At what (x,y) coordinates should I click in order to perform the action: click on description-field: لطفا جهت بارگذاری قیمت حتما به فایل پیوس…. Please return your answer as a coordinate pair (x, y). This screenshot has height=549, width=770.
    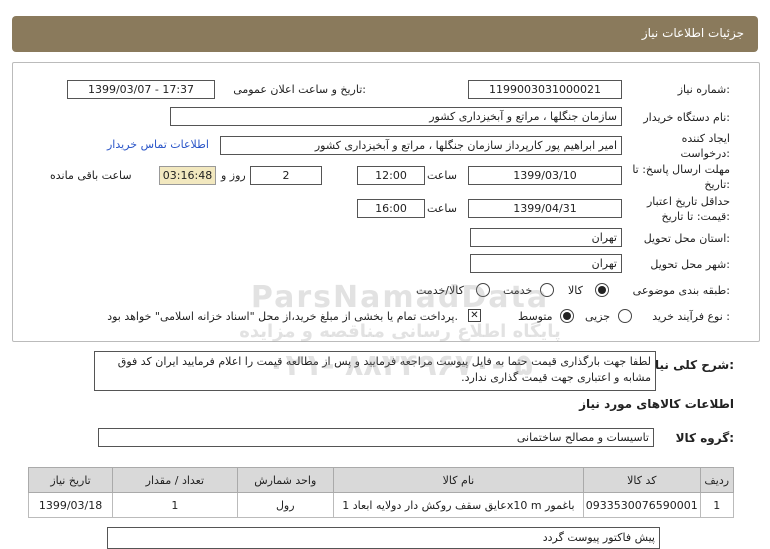
    Looking at the image, I should click on (375, 371).